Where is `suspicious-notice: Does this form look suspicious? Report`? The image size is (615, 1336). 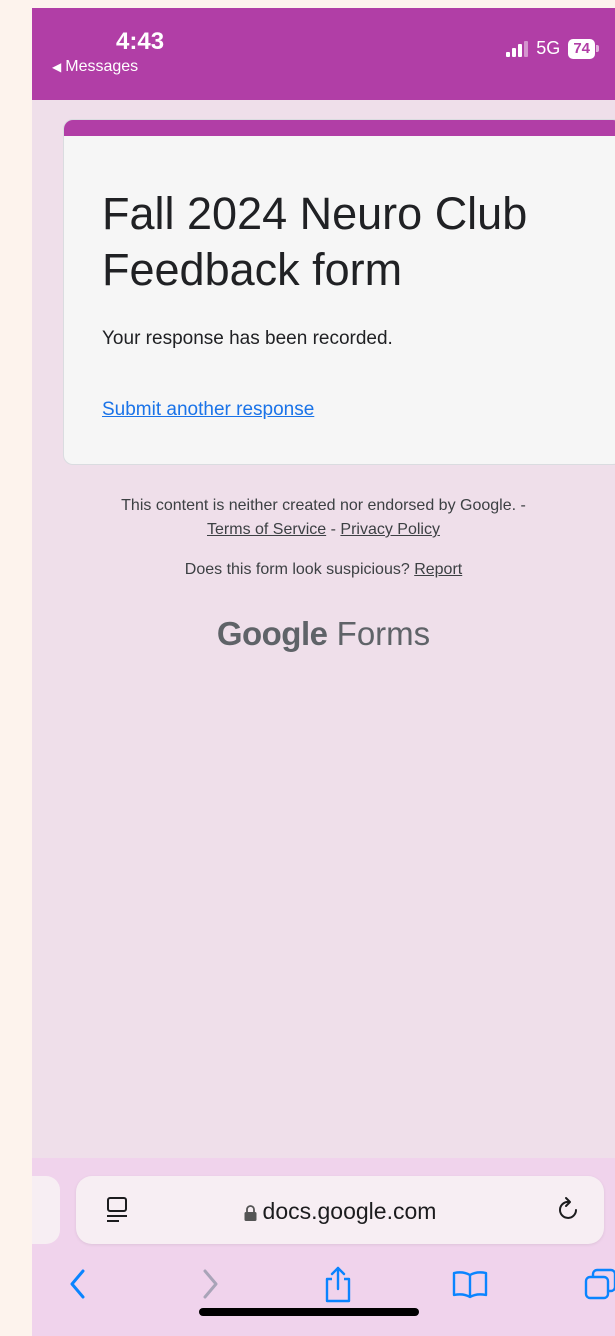 suspicious-notice: Does this form look suspicious? Report is located at coordinates (323, 570).